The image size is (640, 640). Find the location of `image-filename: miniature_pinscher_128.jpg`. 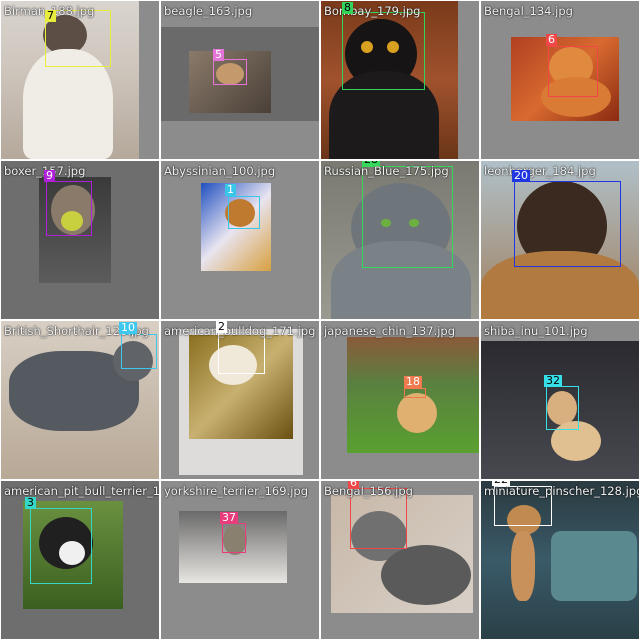

image-filename: miniature_pinscher_128.jpg is located at coordinates (561, 491).